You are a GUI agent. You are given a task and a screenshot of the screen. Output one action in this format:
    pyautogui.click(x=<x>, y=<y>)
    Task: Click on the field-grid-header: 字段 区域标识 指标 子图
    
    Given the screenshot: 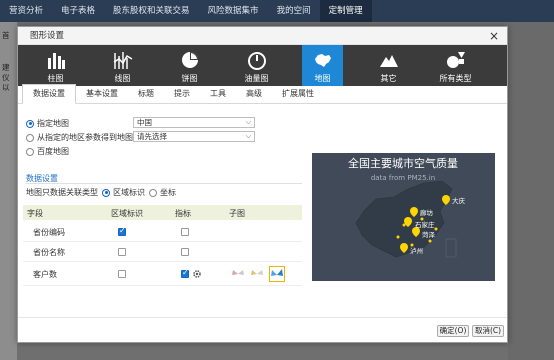 What is the action you would take?
    pyautogui.click(x=162, y=212)
    